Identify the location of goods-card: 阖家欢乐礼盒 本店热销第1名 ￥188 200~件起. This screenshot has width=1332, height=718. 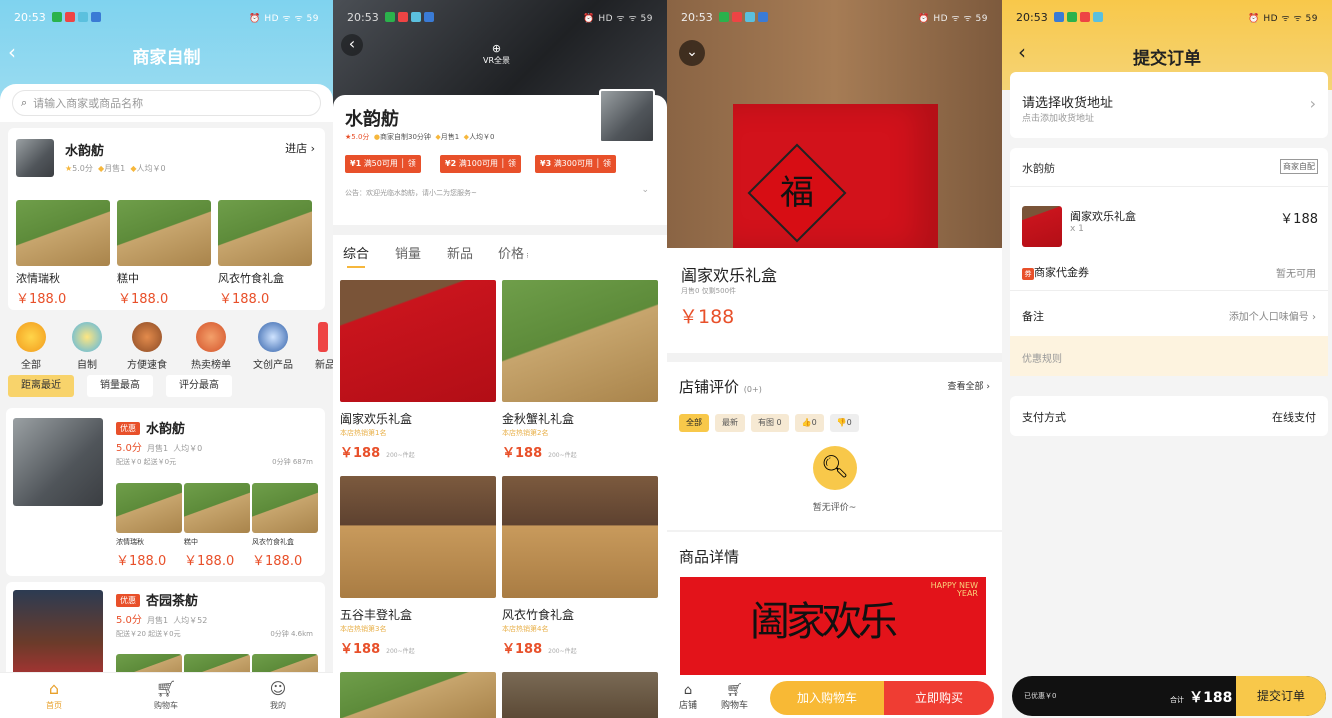
(418, 370).